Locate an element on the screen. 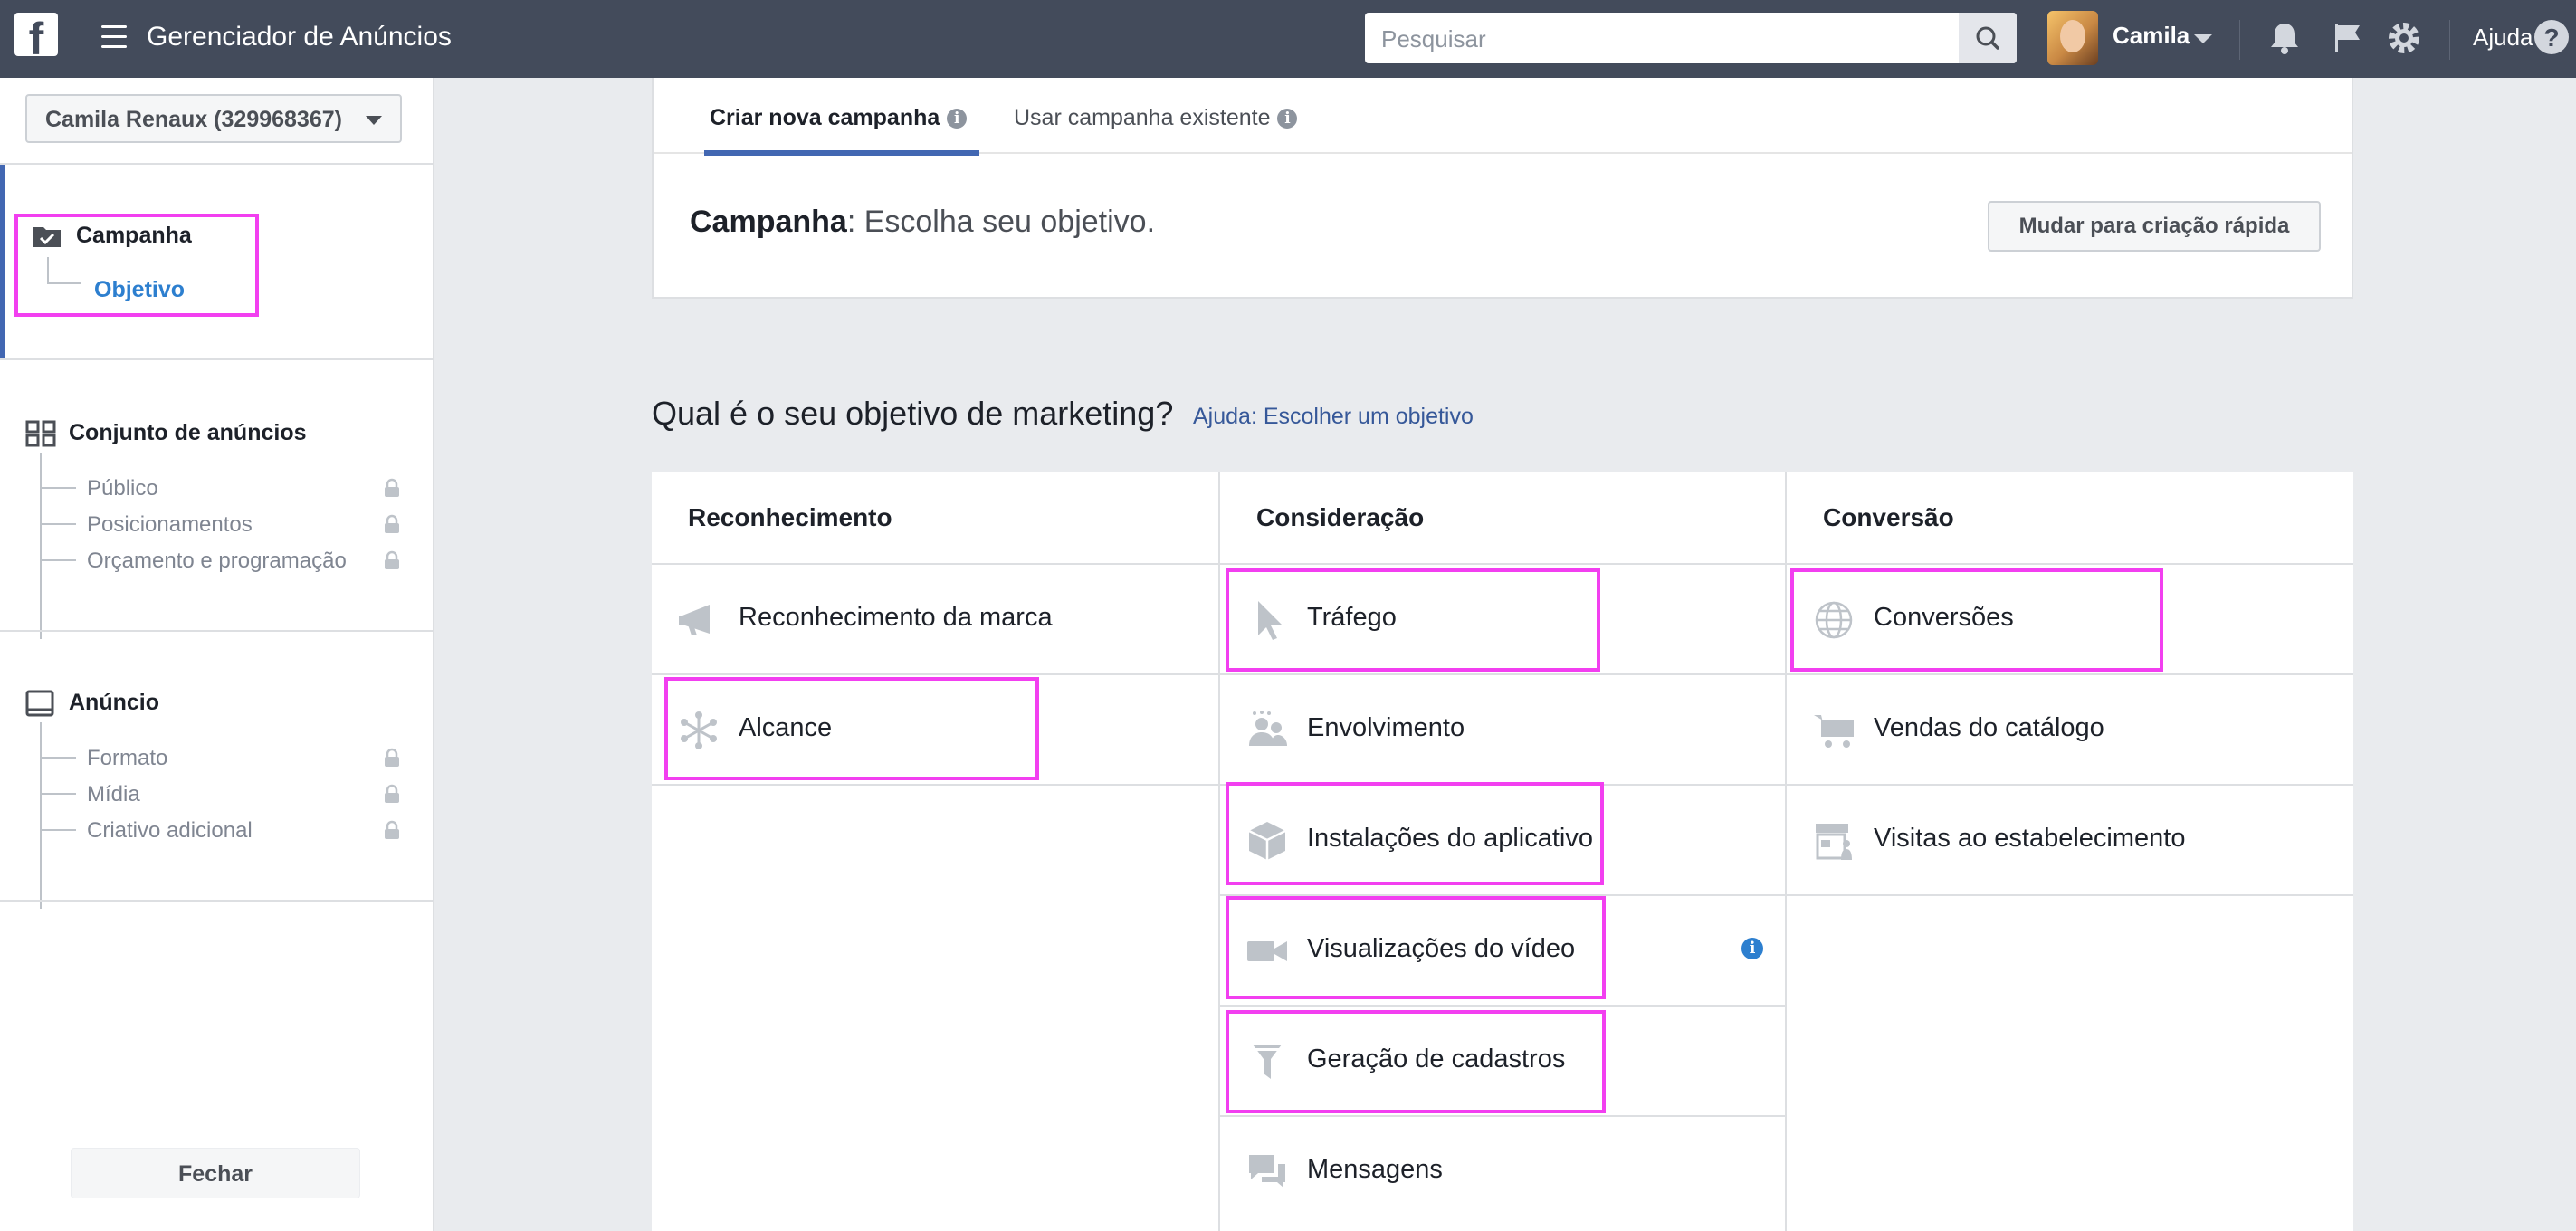 The width and height of the screenshot is (2576, 1231). sidebar-item-ad: Anúncio is located at coordinates (114, 703).